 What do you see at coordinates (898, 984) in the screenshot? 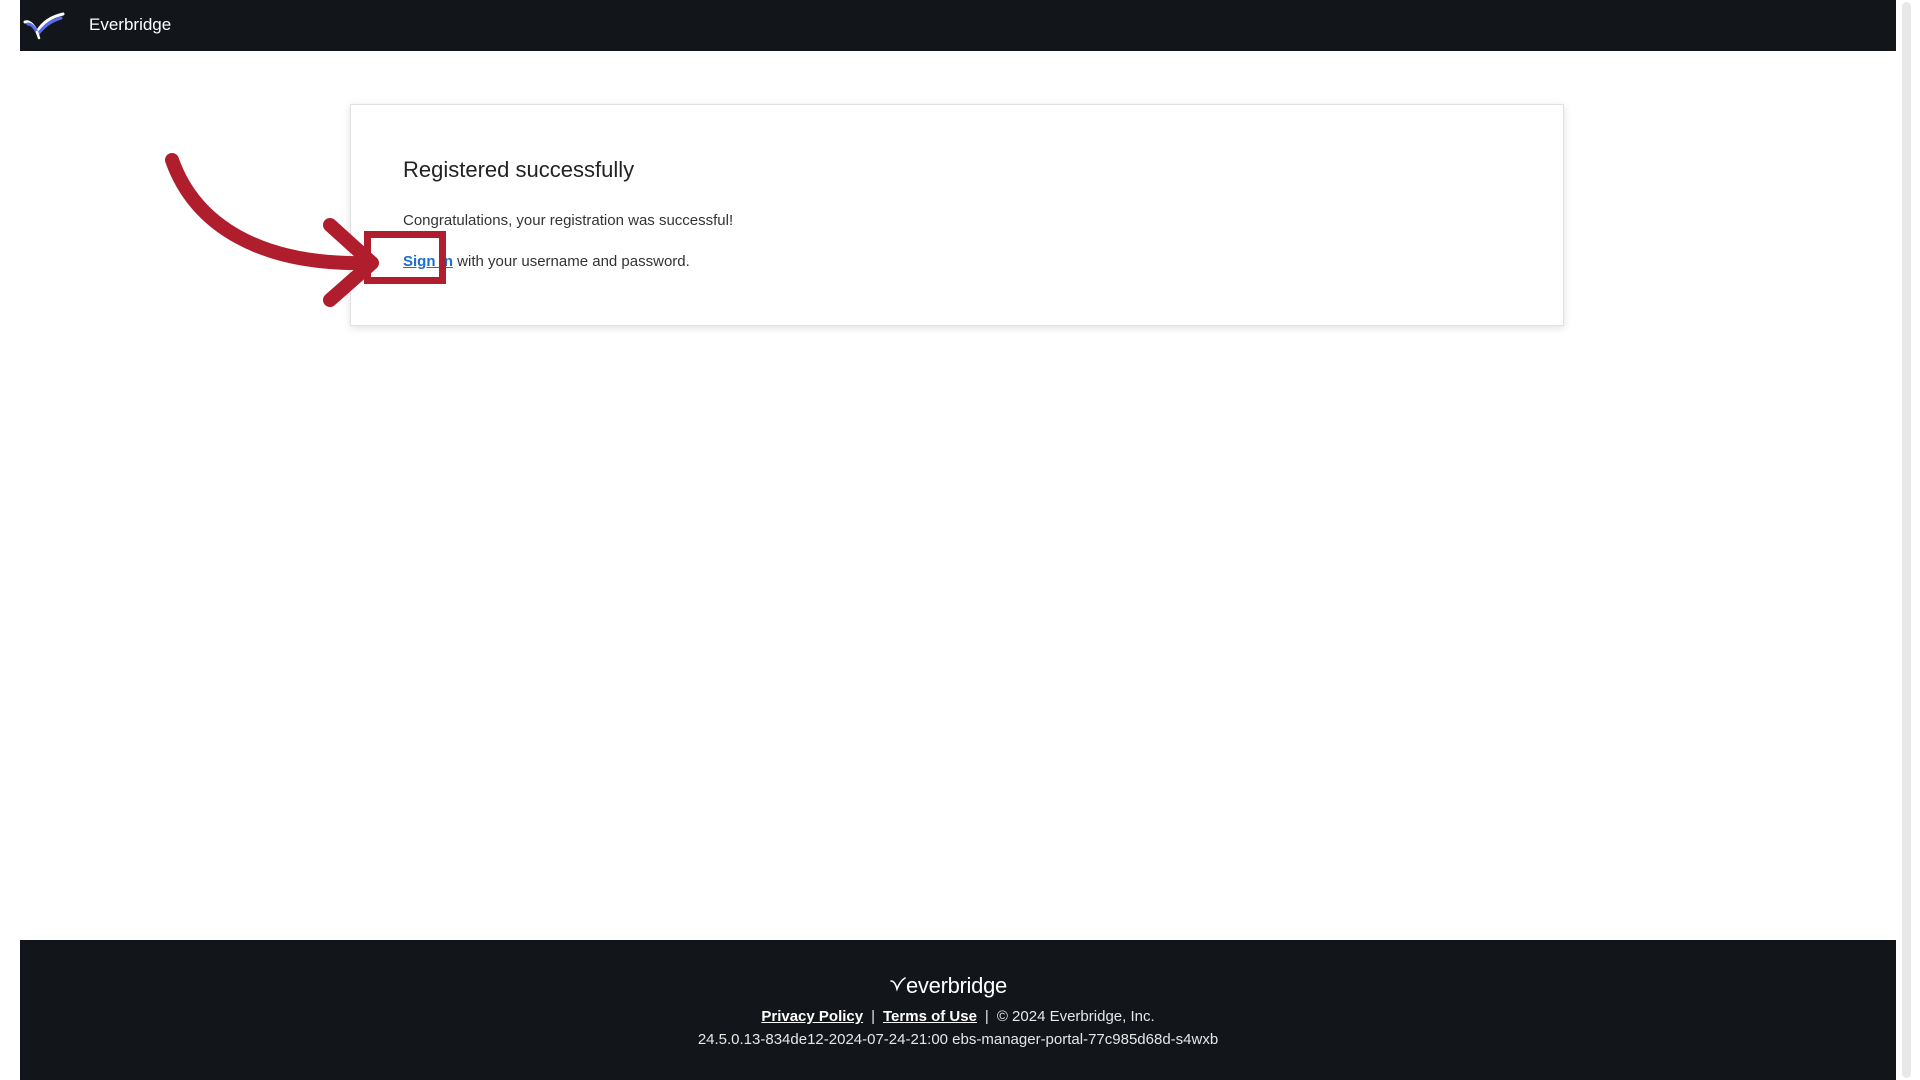
I see `everbridge-bird-icon` at bounding box center [898, 984].